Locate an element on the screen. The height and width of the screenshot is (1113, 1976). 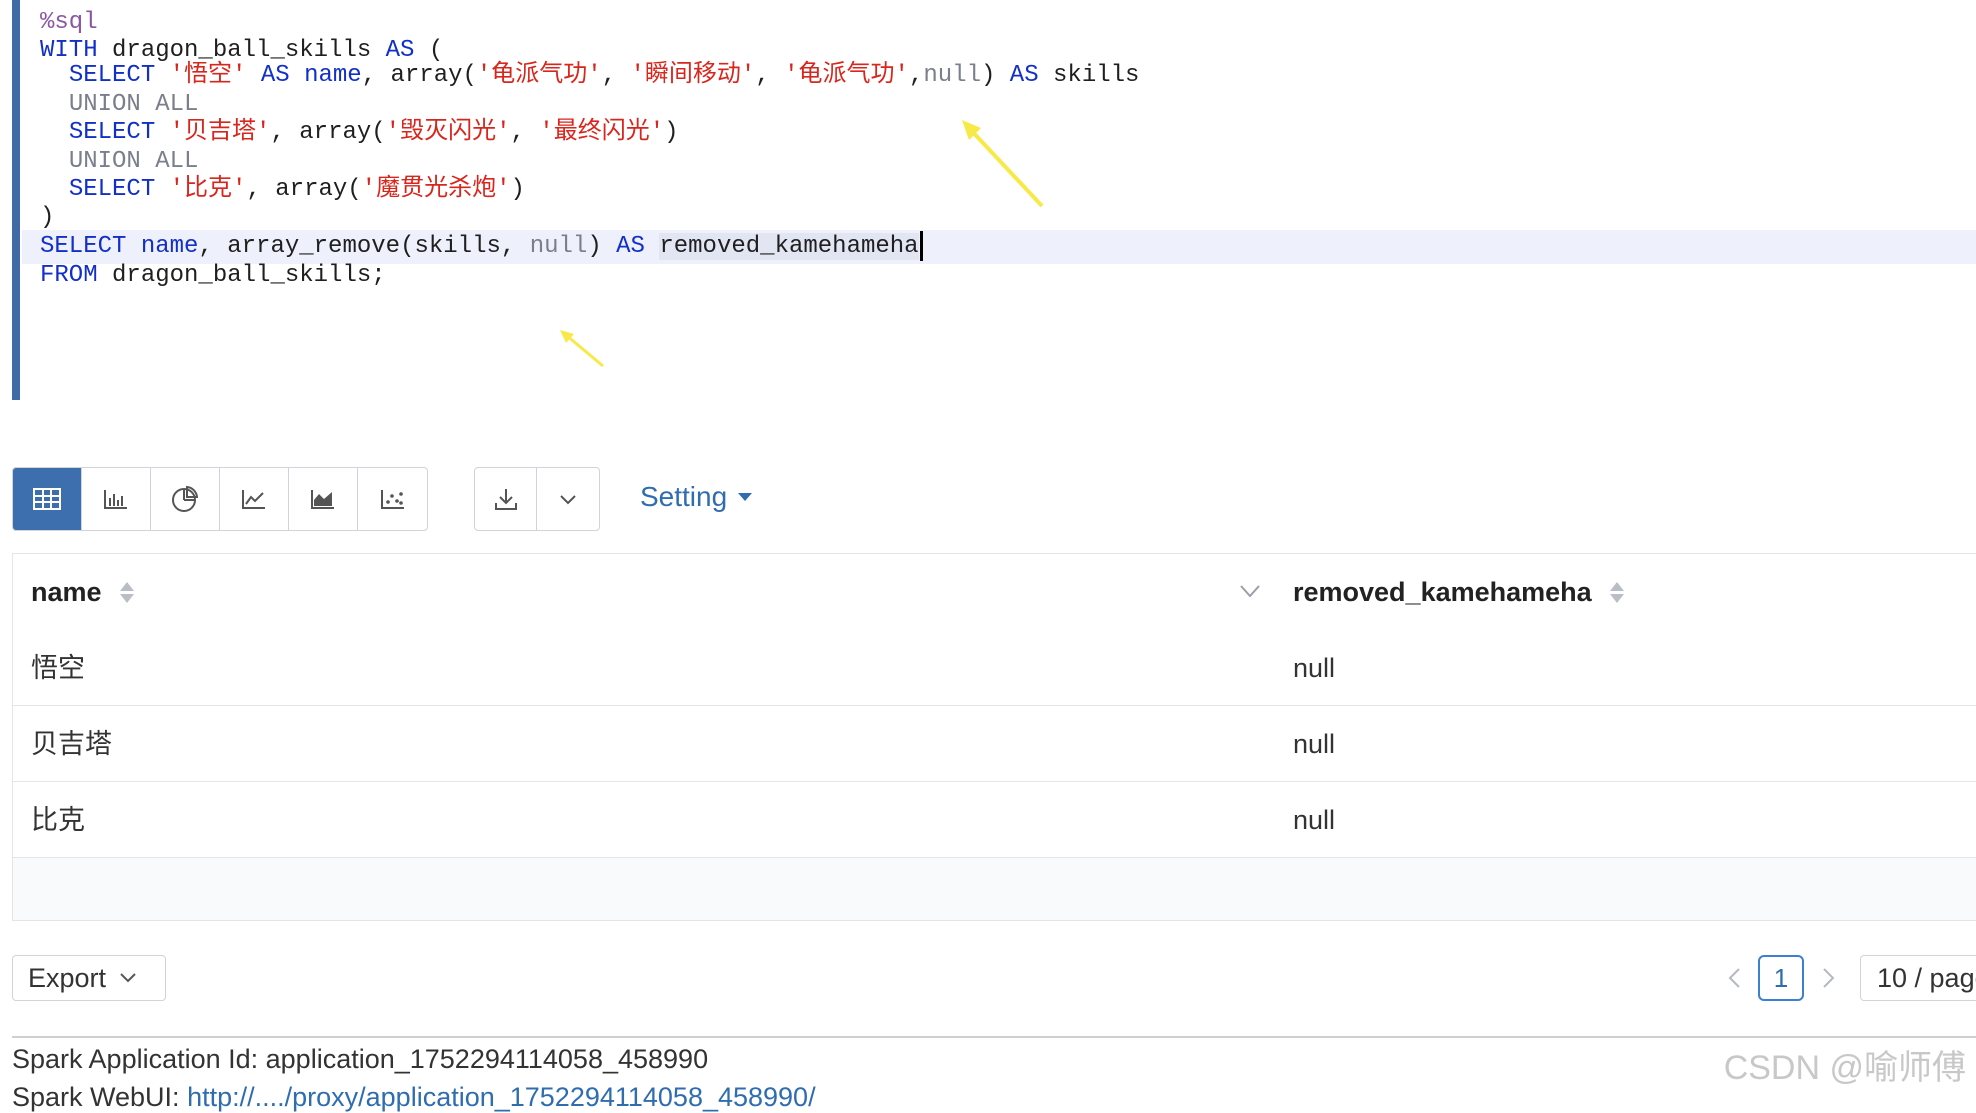
code-token: '悟空' is located at coordinates (208, 75).